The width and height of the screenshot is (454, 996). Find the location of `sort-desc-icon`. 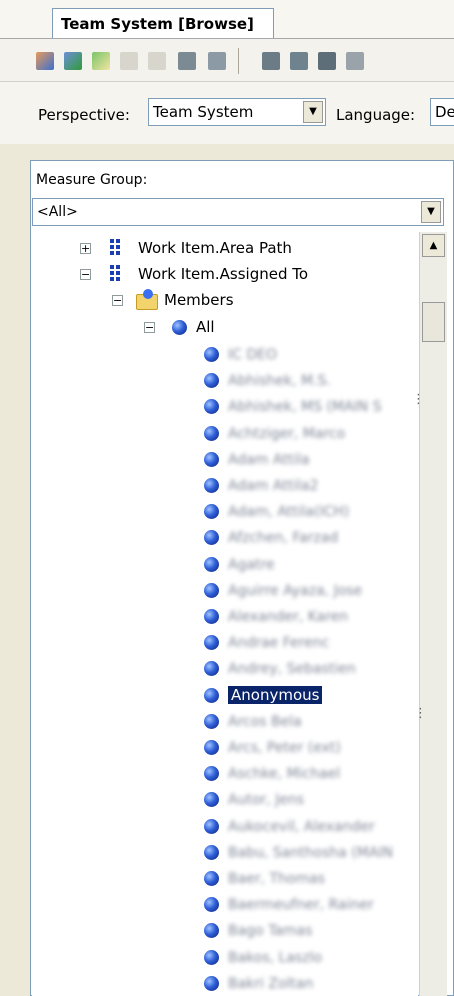

sort-desc-icon is located at coordinates (157, 61).